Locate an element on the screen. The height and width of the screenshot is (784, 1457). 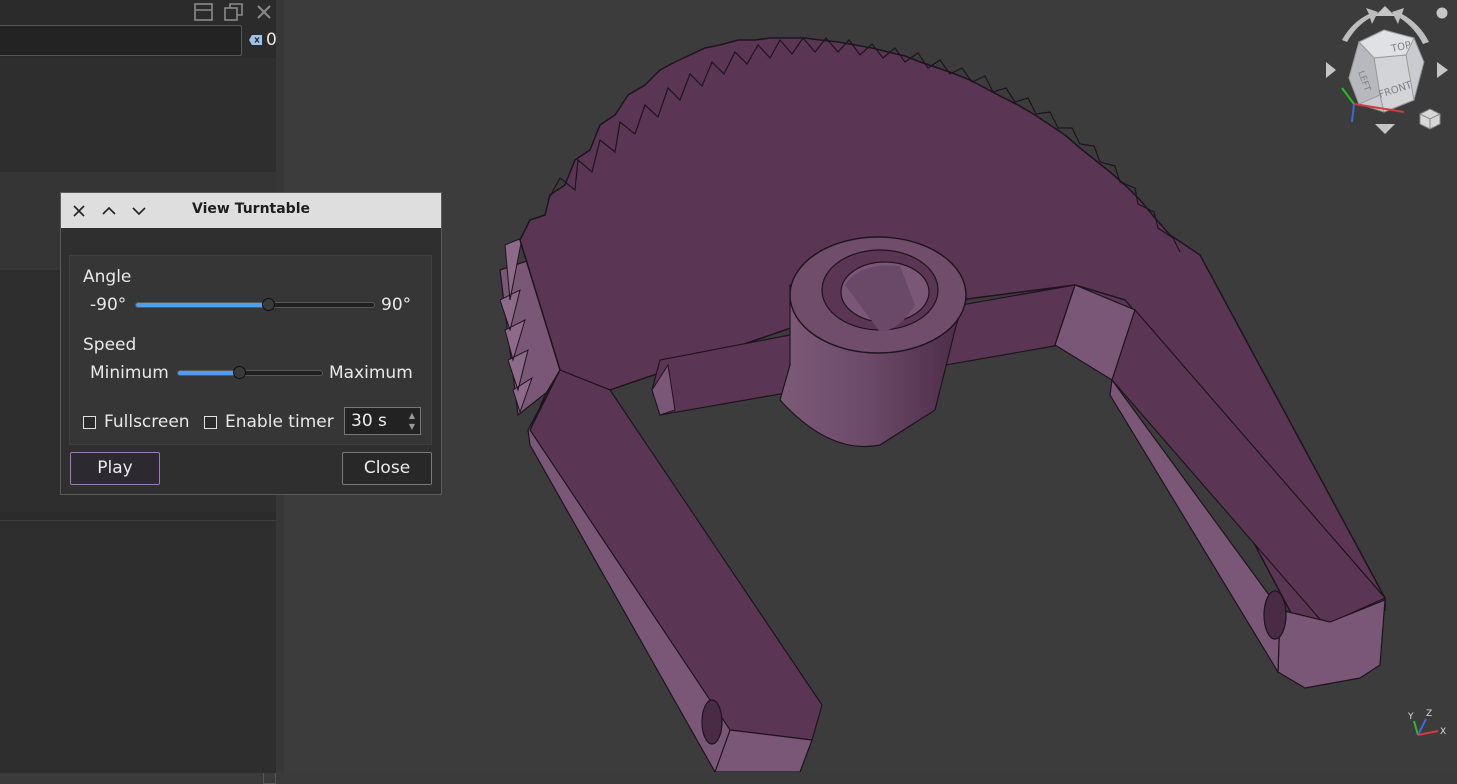
play-button: Play is located at coordinates (115, 468).